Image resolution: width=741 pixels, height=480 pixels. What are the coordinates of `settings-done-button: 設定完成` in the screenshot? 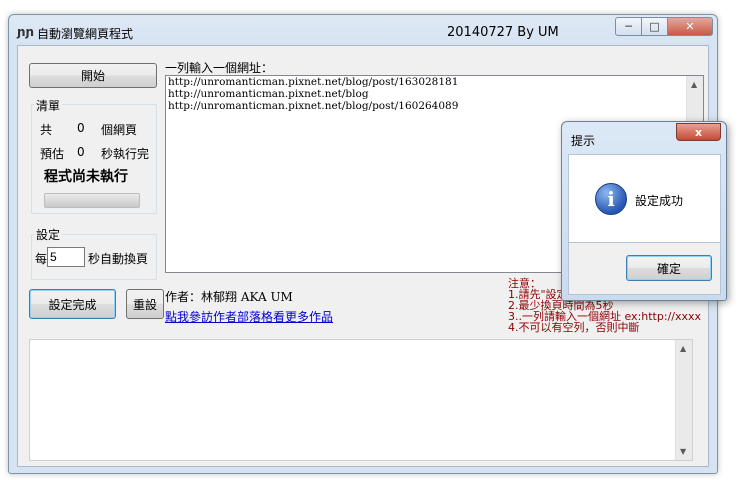 It's located at (72, 304).